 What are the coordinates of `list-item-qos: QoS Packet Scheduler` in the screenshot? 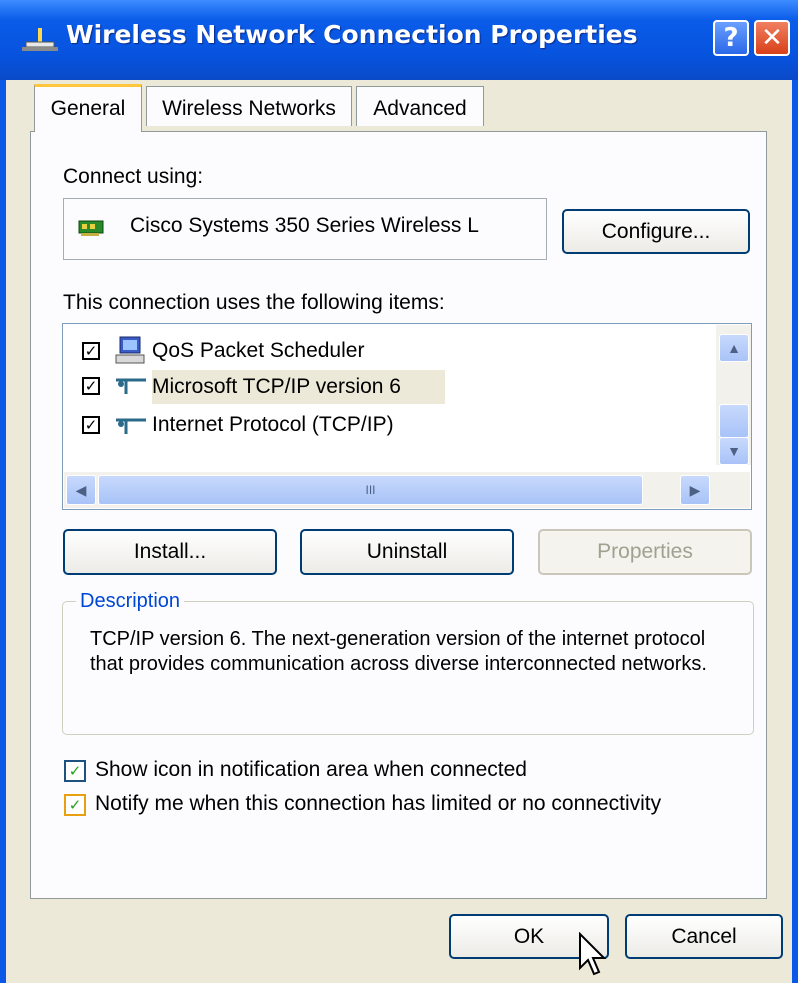 It's located at (258, 351).